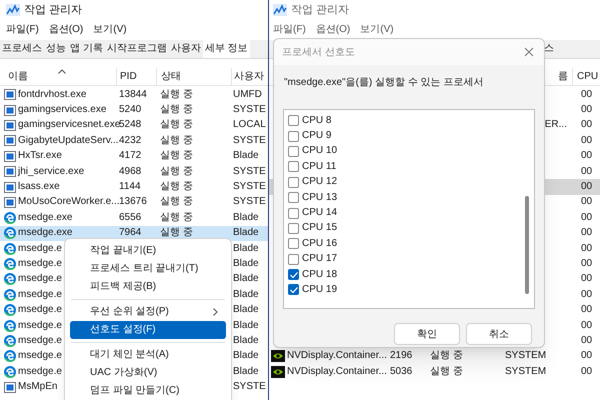 Image resolution: width=600 pixels, height=400 pixels. I want to click on column-header: 사용자, so click(249, 76).